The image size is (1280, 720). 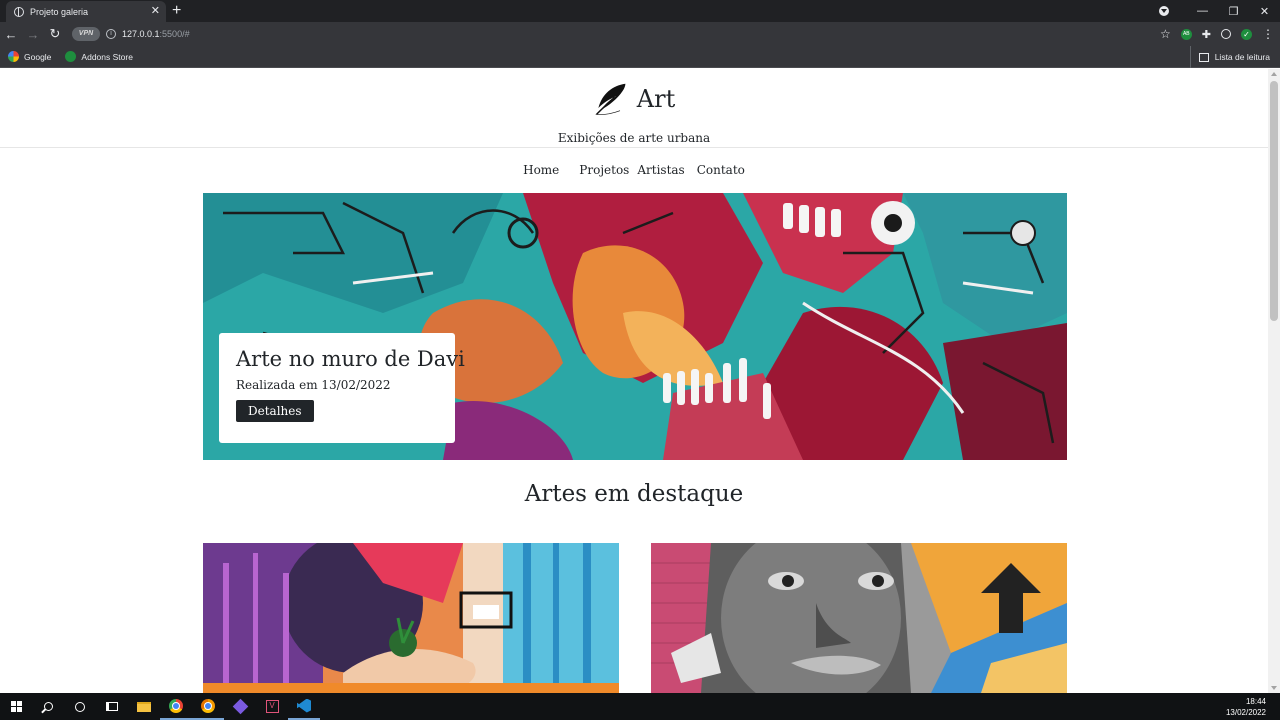 What do you see at coordinates (71, 56) in the screenshot?
I see `addons-store-icon` at bounding box center [71, 56].